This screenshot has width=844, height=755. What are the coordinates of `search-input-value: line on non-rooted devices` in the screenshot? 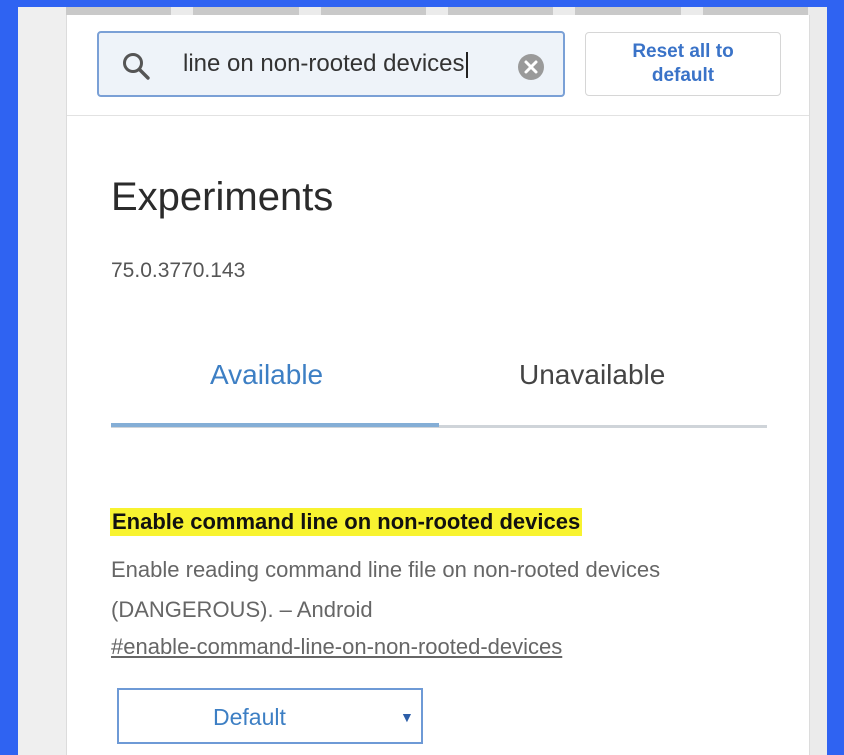 It's located at (325, 64).